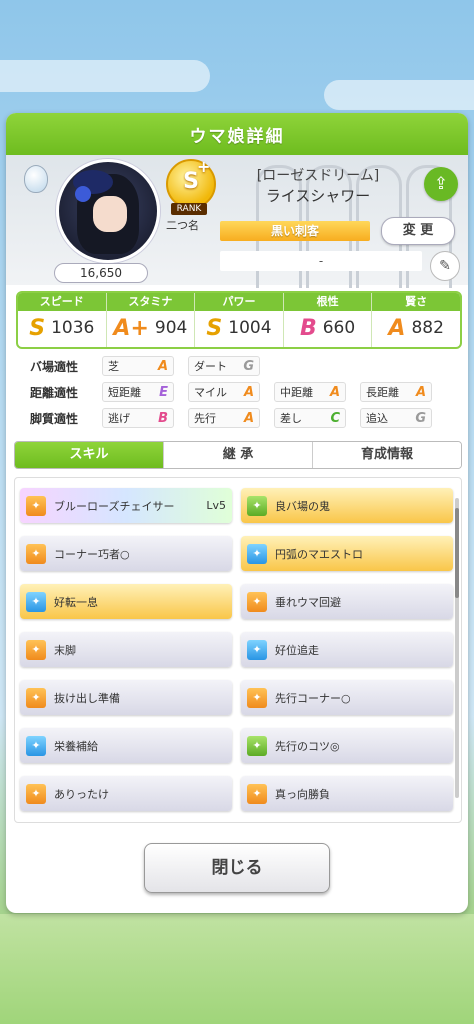 The image size is (474, 1024). Describe the element at coordinates (237, 868) in the screenshot. I see `close-button: 閉じる` at that location.